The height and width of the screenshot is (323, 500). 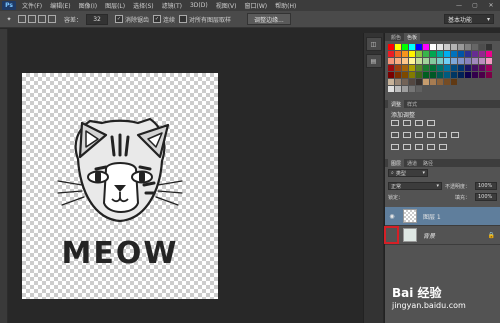 I want to click on posterize-icon, so click(x=407, y=147).